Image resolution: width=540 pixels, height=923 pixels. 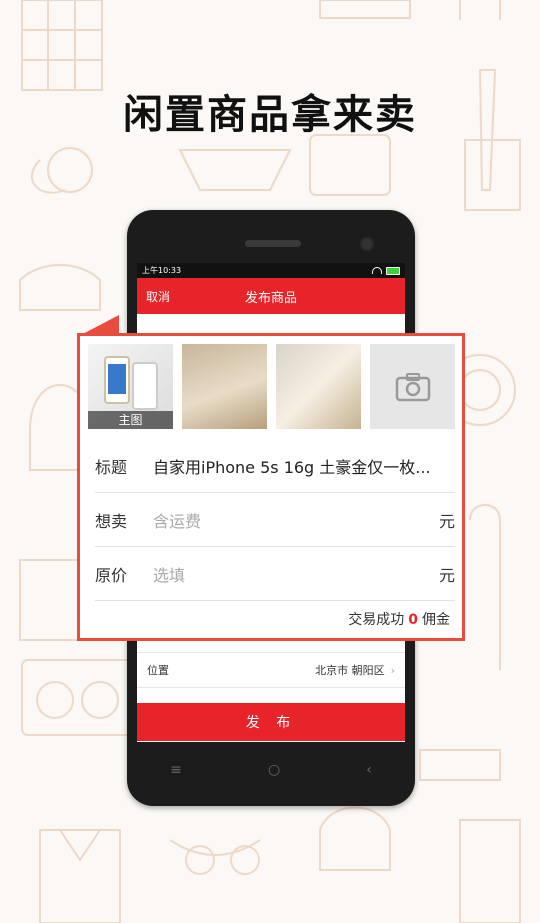 I want to click on want-price-row: 想卖 含运费 元, so click(x=275, y=520).